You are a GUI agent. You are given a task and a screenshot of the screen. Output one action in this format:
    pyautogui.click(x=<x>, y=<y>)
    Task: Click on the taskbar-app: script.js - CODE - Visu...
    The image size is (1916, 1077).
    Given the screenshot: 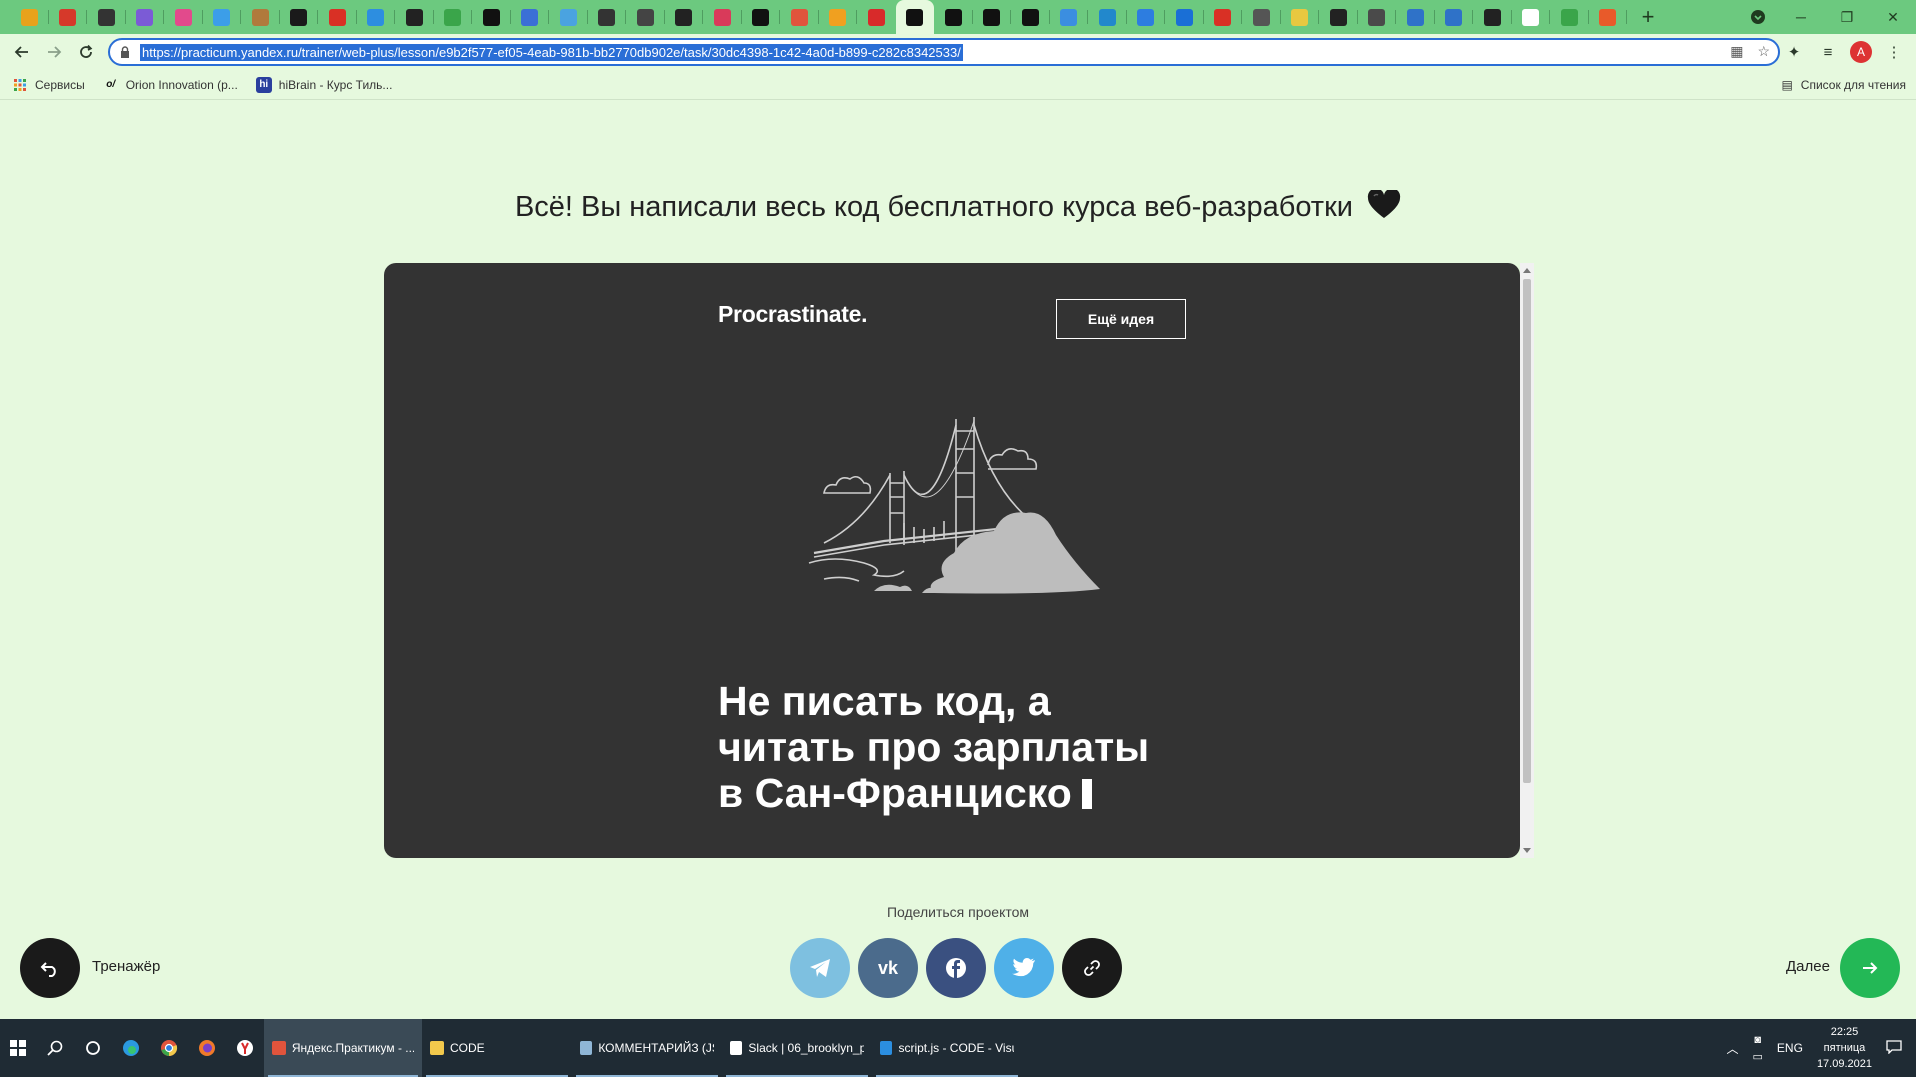 What is the action you would take?
    pyautogui.click(x=947, y=1048)
    